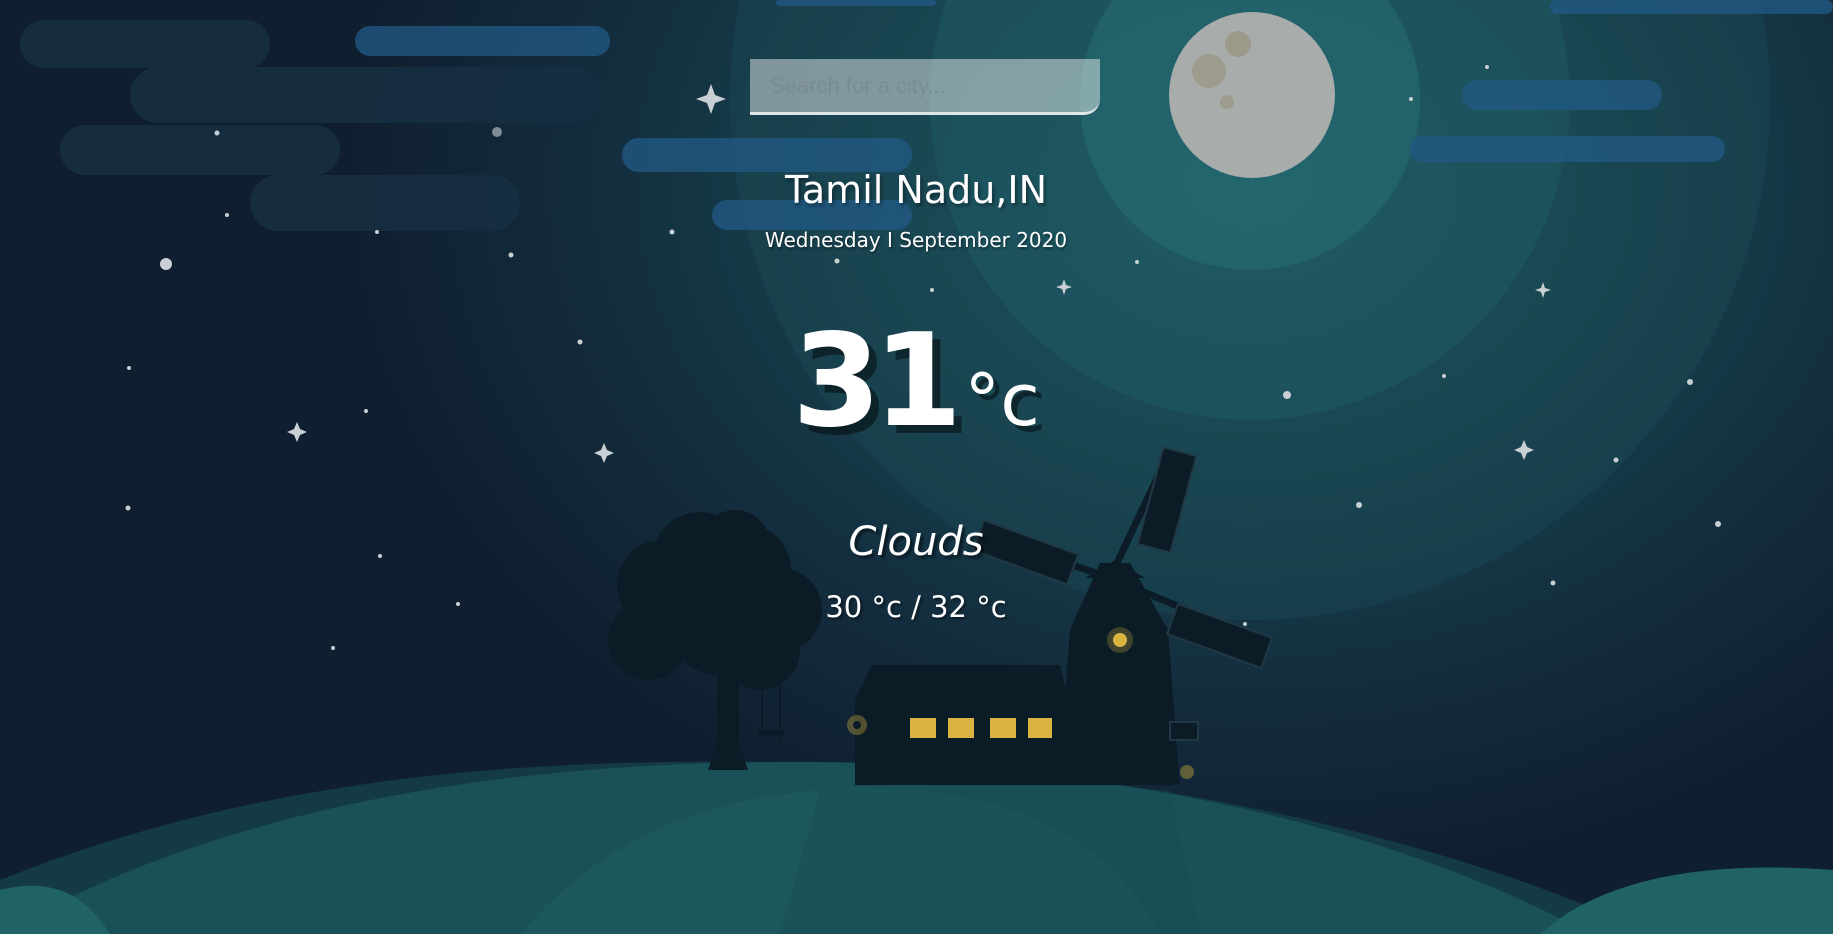  I want to click on city-search-input, so click(925, 87).